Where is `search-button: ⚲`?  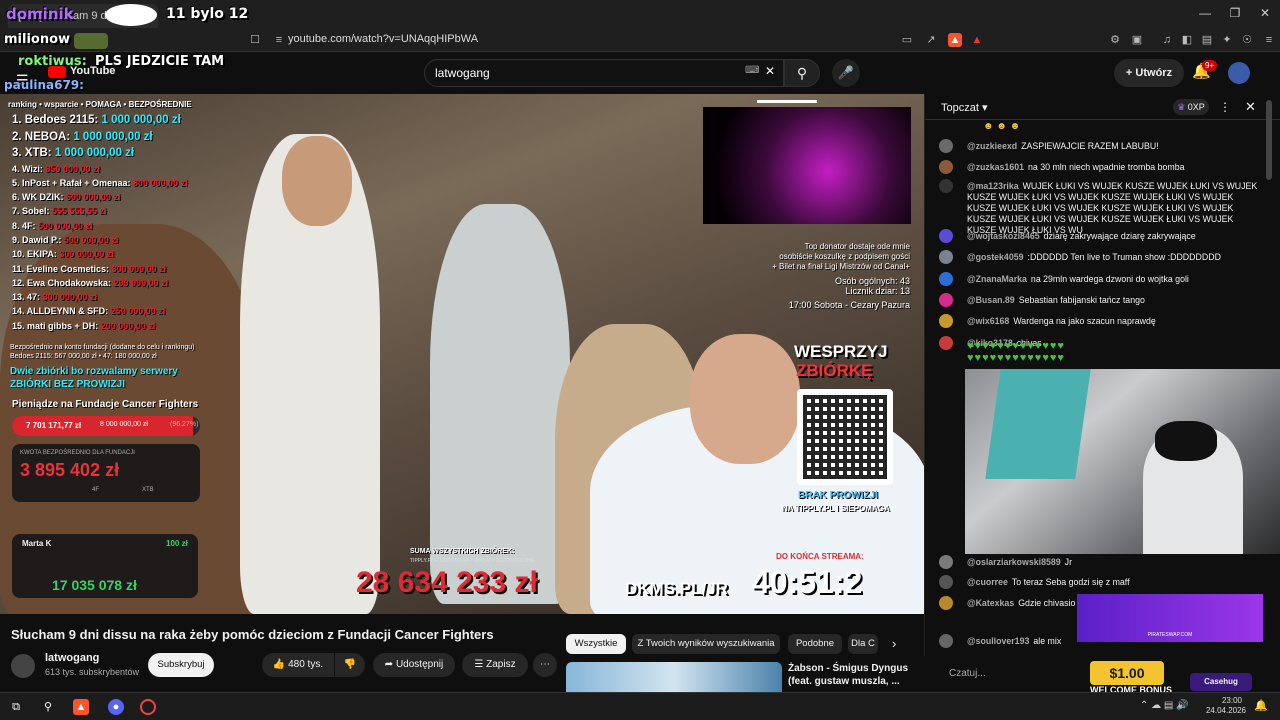
search-button: ⚲ is located at coordinates (802, 73).